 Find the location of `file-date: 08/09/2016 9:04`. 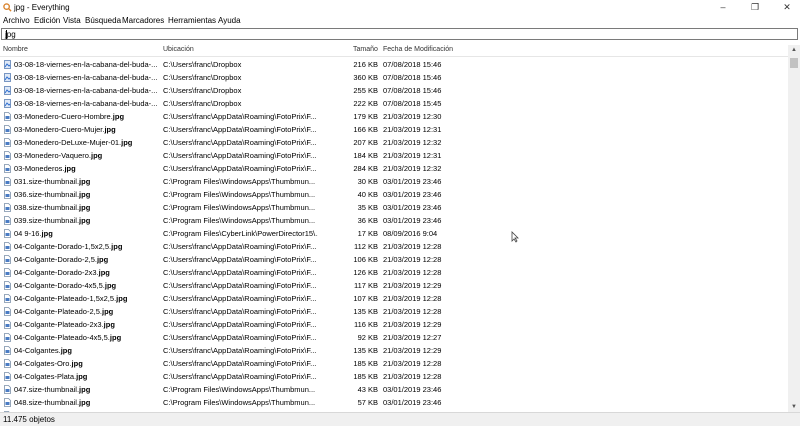

file-date: 08/09/2016 9:04 is located at coordinates (410, 233).